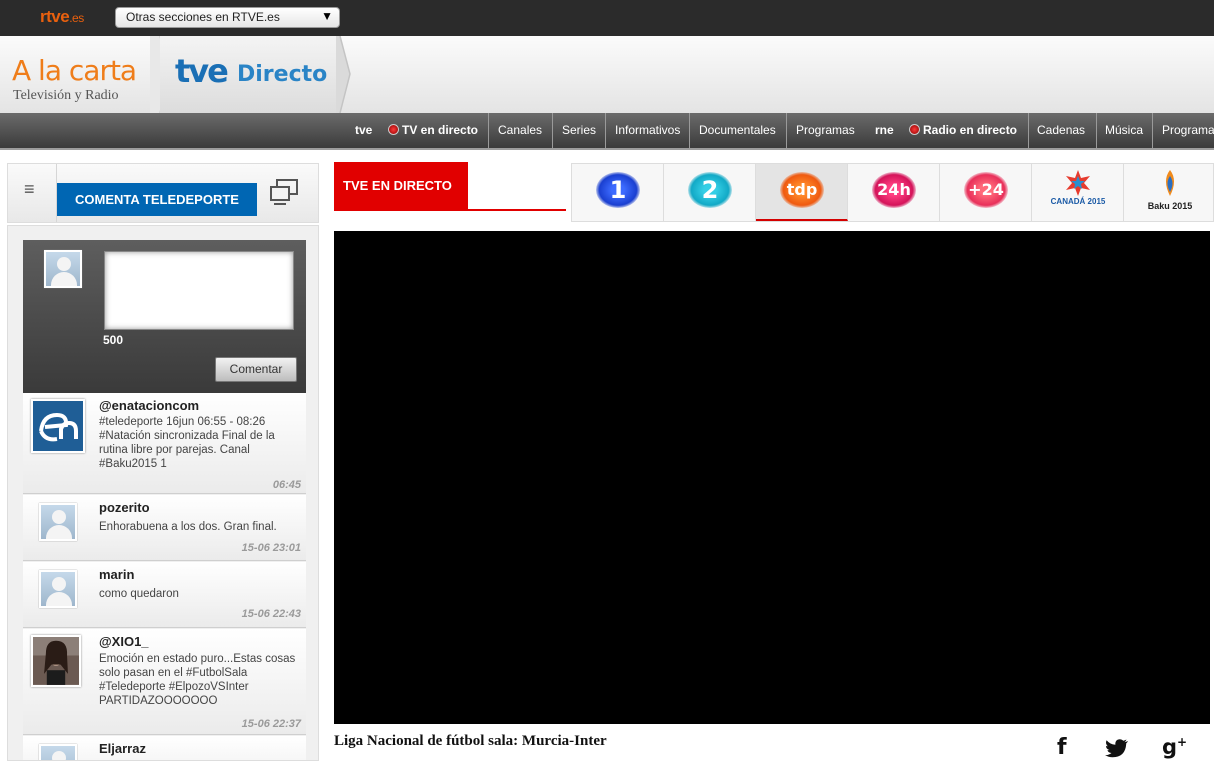 This screenshot has height=761, width=1214. I want to click on comment-text: como quedaron, so click(139, 594).